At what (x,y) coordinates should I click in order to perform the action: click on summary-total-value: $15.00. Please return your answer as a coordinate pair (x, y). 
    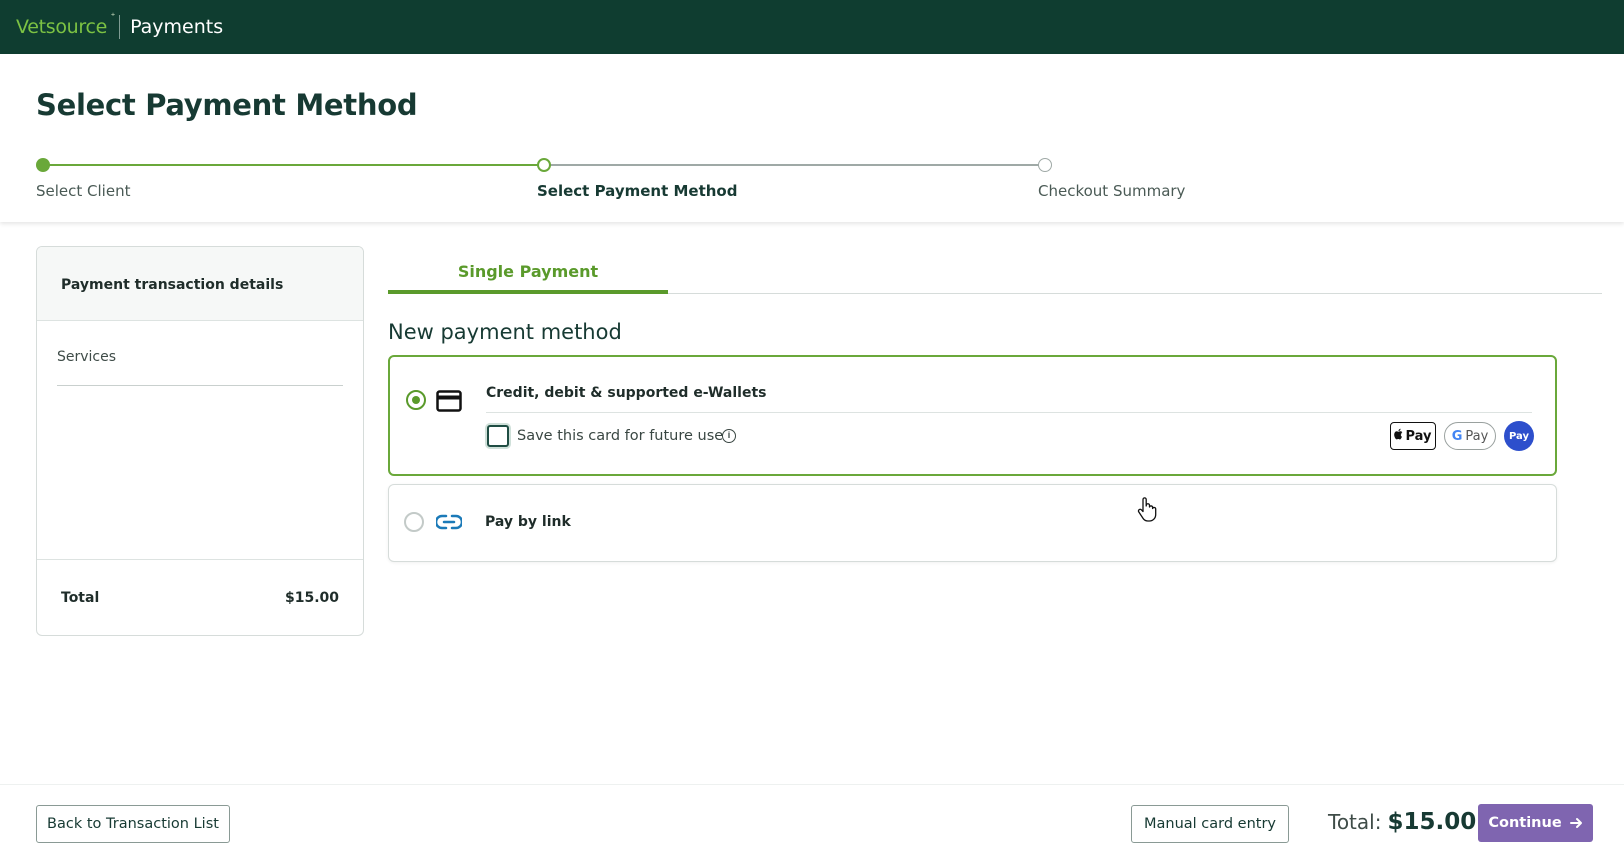
    Looking at the image, I should click on (311, 597).